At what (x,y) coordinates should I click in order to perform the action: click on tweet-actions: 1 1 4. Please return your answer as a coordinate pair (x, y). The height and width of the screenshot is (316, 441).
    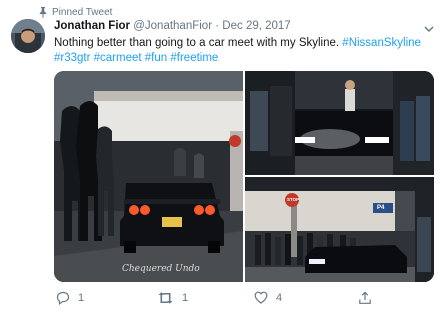
    Looking at the image, I should click on (241, 300).